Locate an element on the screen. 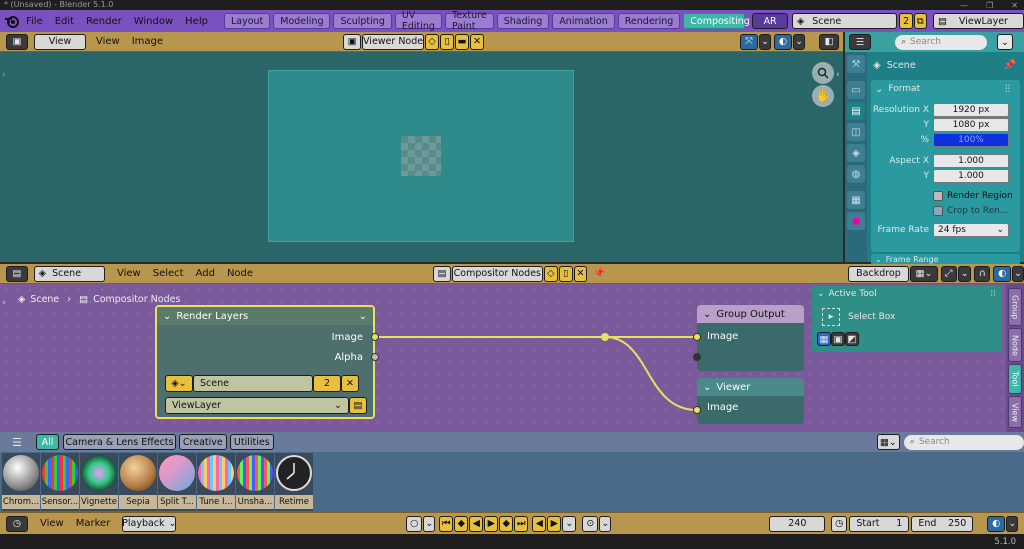  asset-item: Sepia is located at coordinates (138, 482).